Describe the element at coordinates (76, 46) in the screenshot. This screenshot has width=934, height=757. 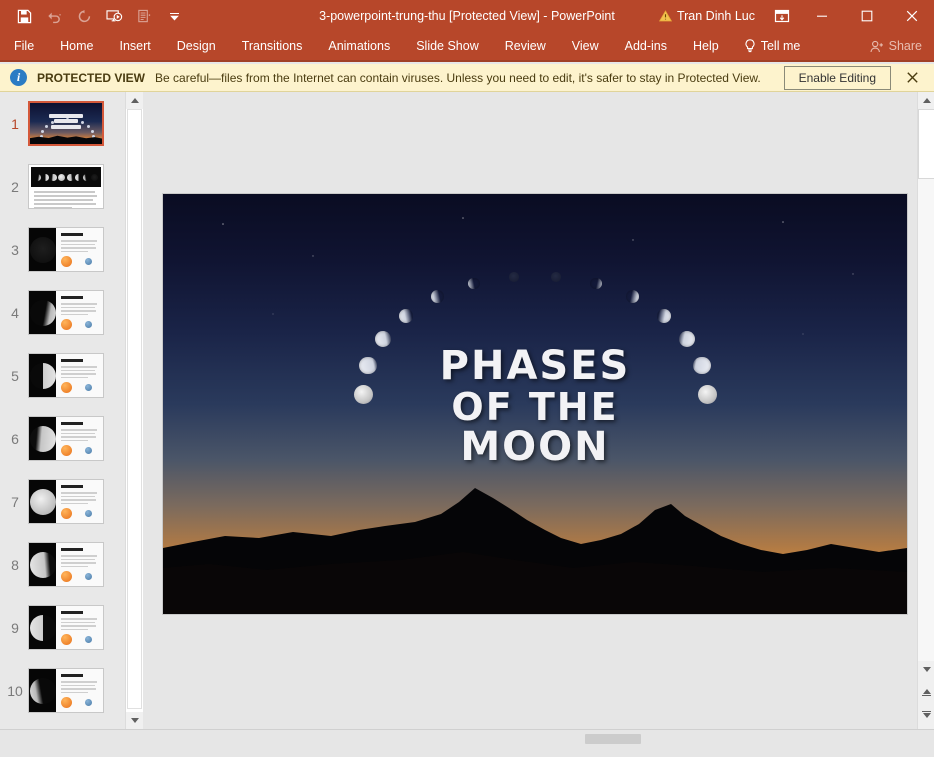
I see `tab-home: Home` at that location.